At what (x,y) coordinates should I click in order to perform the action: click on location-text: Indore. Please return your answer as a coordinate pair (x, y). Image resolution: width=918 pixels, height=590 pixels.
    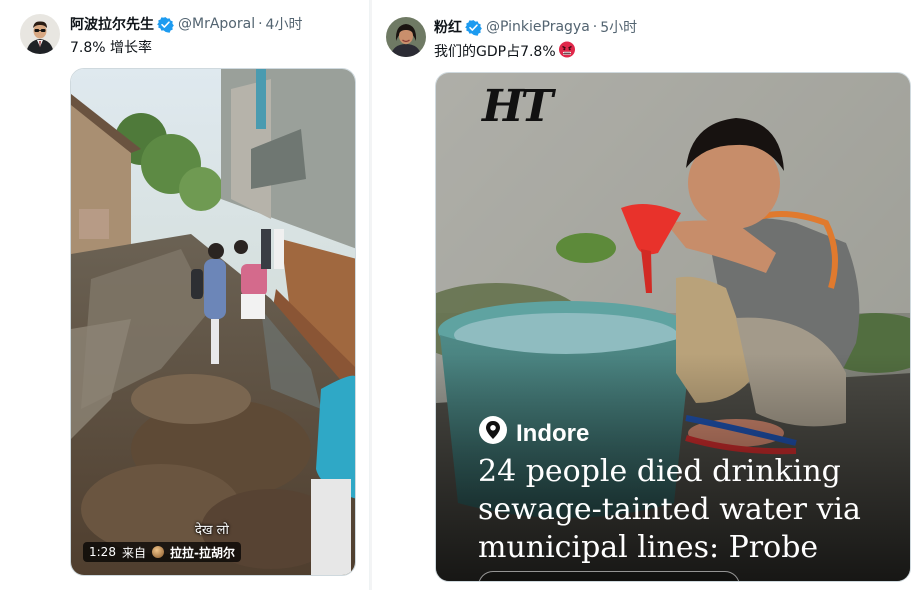
    Looking at the image, I should click on (553, 433).